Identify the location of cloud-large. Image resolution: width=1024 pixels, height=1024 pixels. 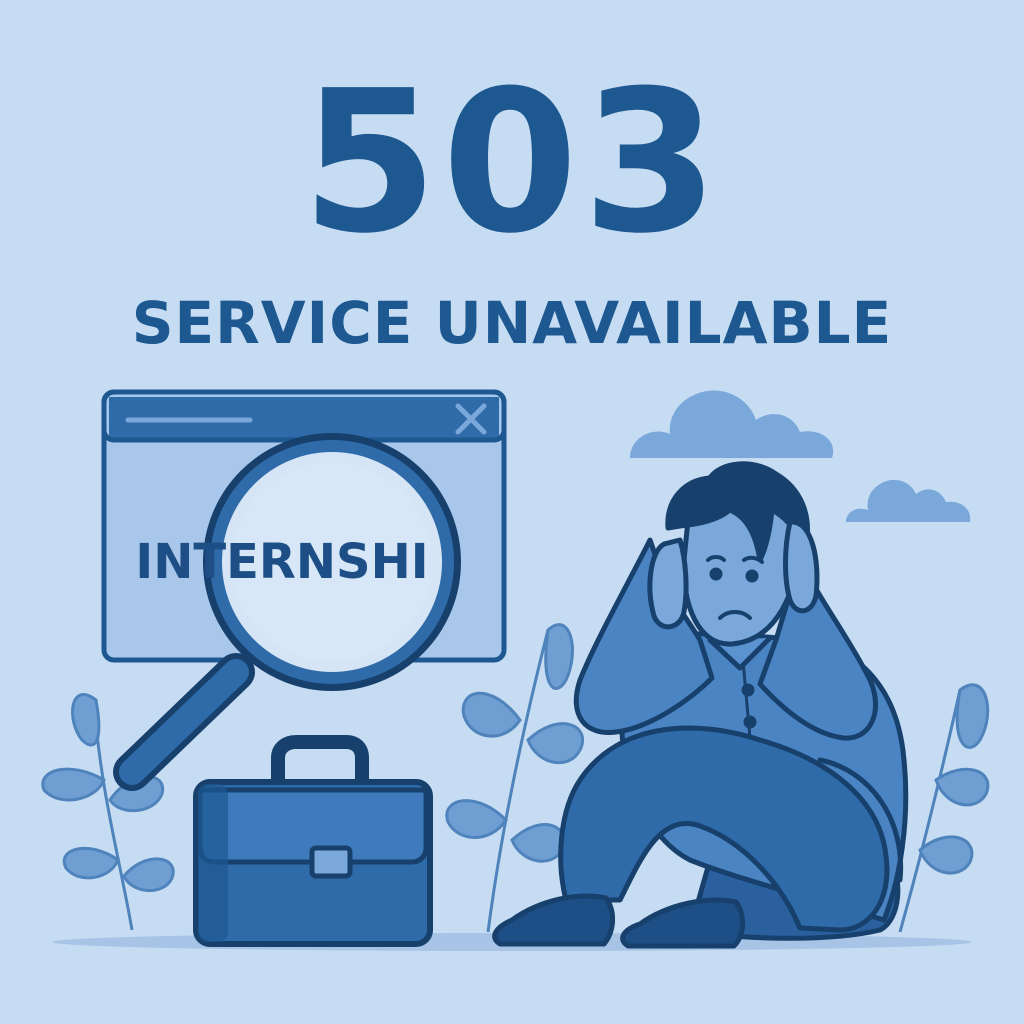
(732, 424).